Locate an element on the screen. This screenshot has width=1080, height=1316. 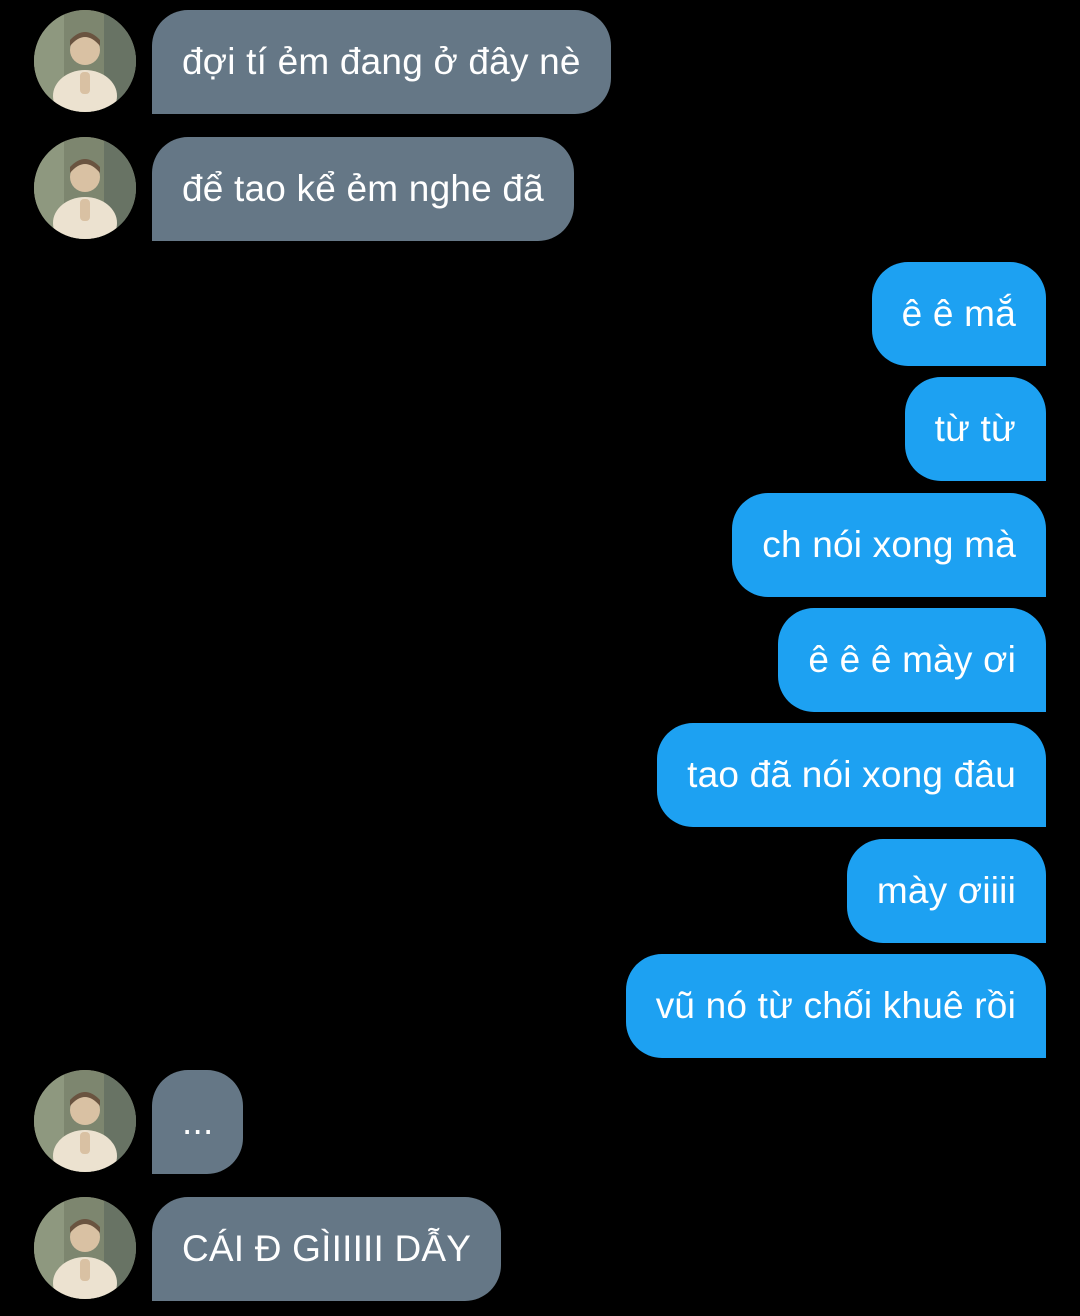
incoming-message-bubble: đợi tí ẻm đang ở đây nè is located at coordinates (381, 62).